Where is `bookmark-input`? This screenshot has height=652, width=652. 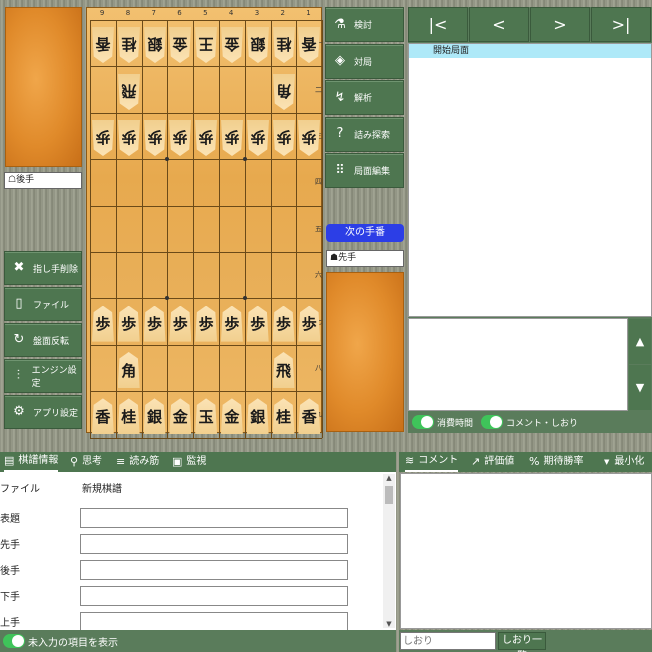 bookmark-input is located at coordinates (448, 641).